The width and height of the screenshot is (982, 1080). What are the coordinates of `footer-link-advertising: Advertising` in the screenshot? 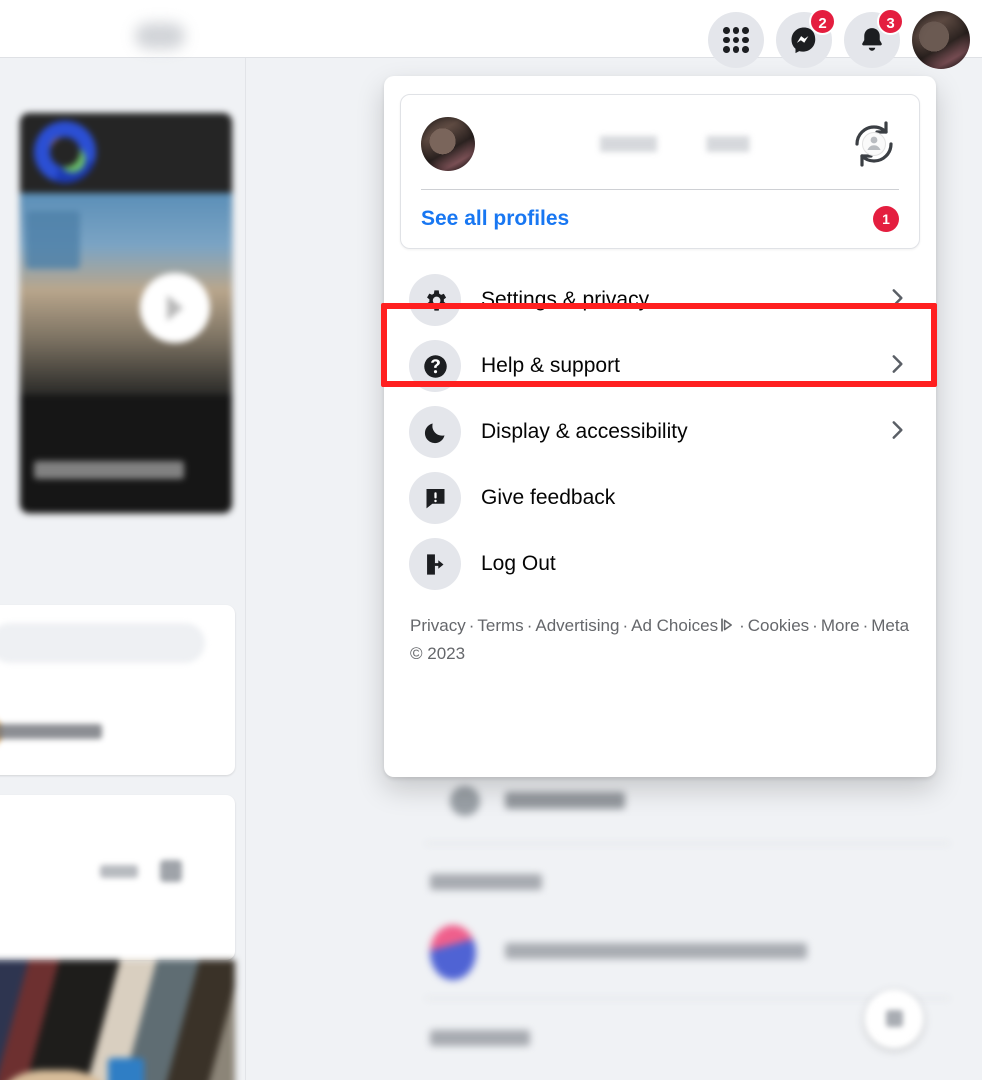 It's located at (577, 625).